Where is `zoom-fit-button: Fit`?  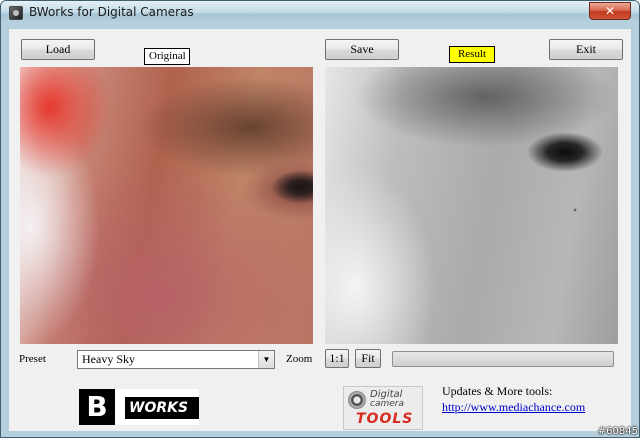 zoom-fit-button: Fit is located at coordinates (368, 358).